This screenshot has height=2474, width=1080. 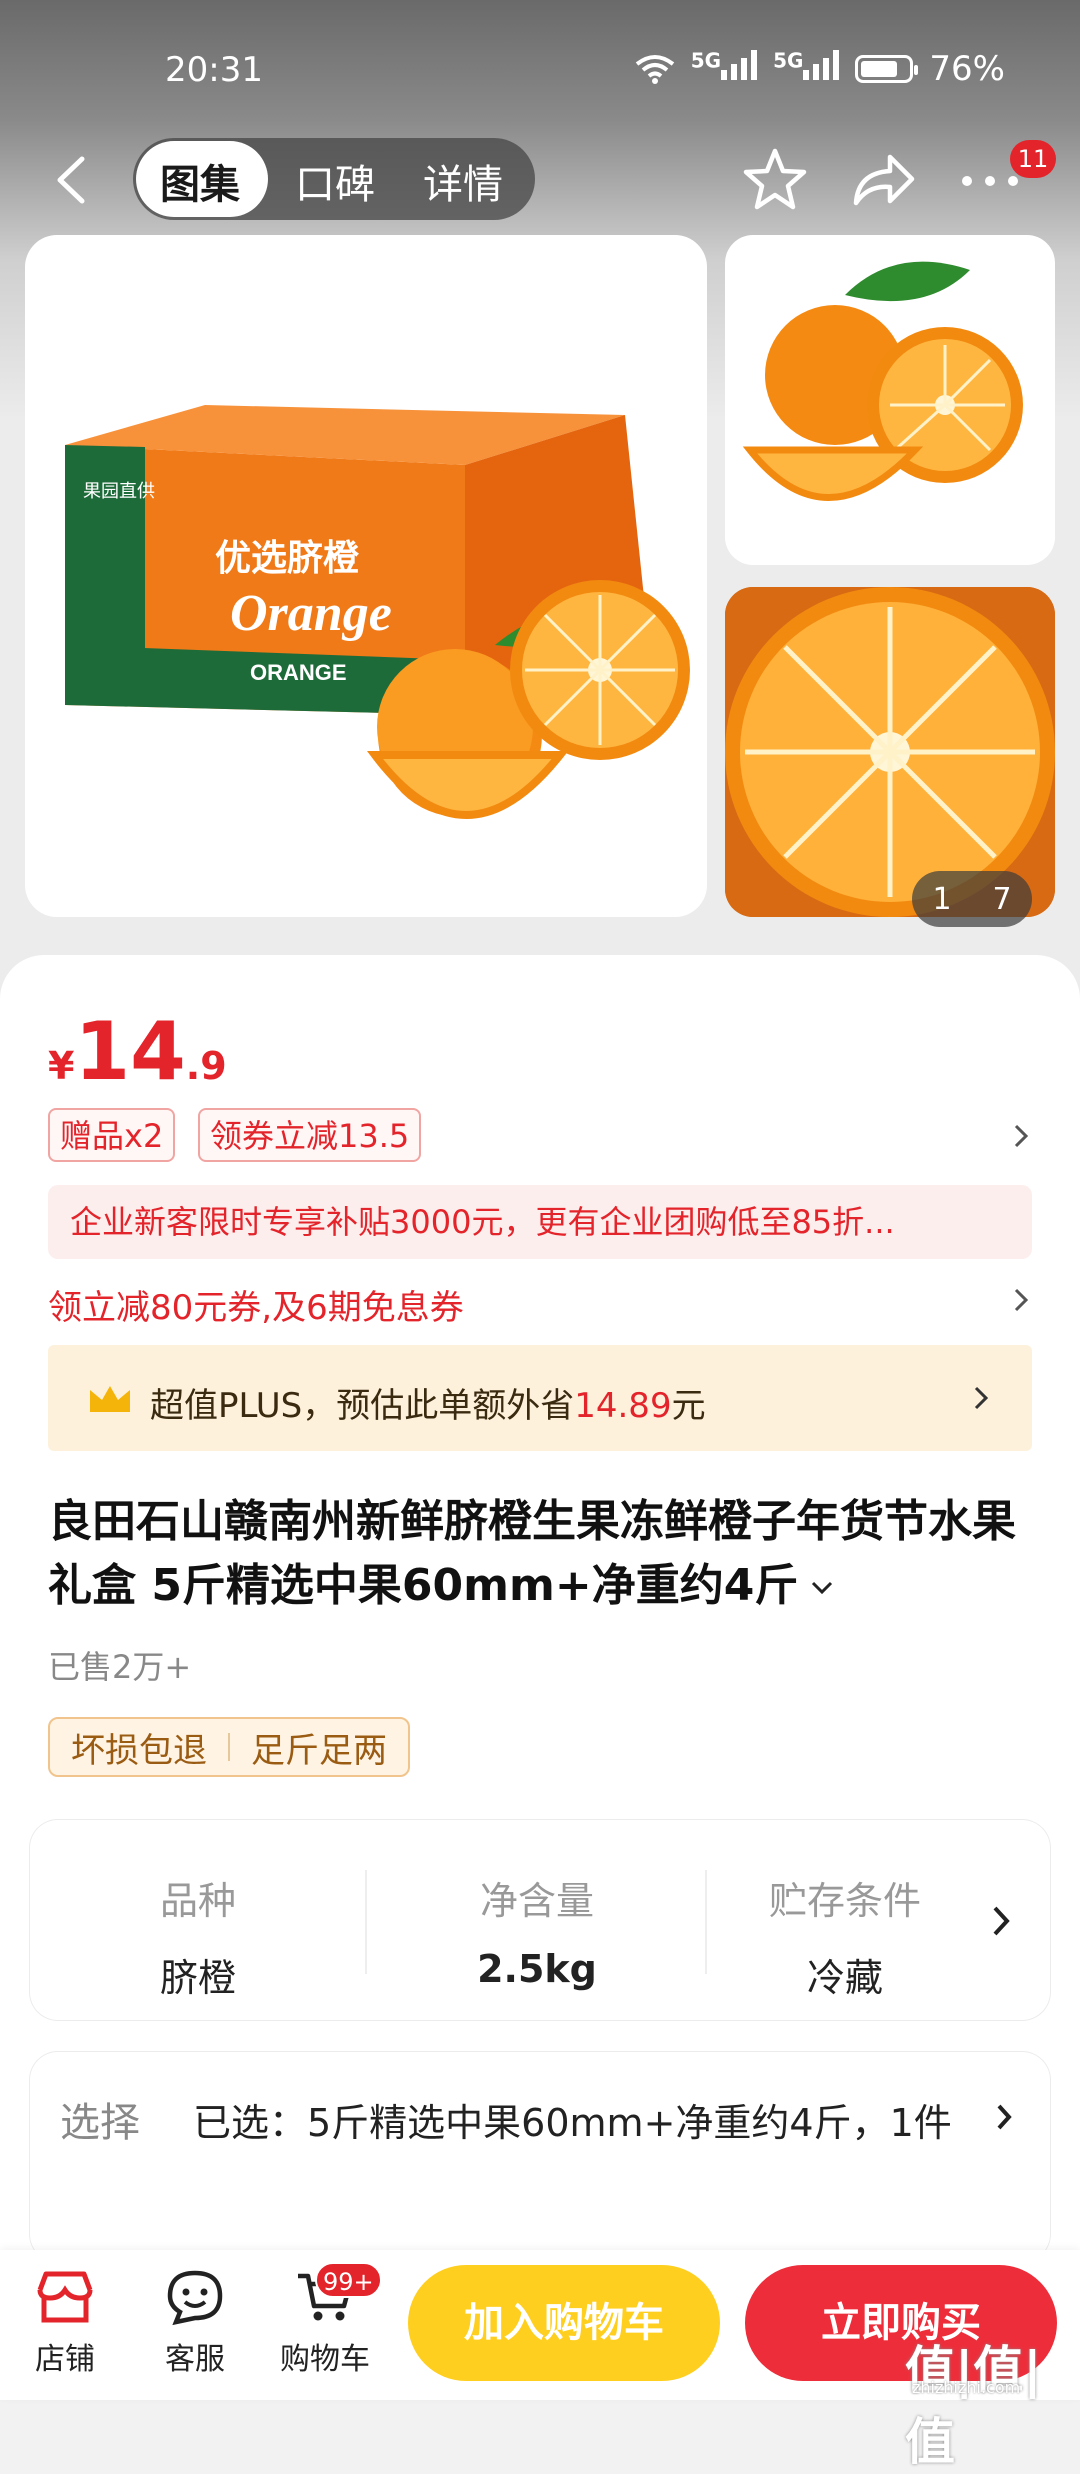 I want to click on spec-net-weight-key: 净含量, so click(x=536, y=1901).